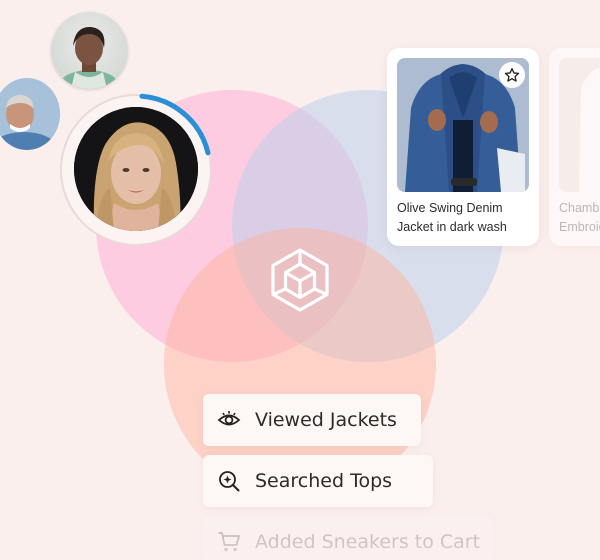  I want to click on favorite-button, so click(512, 75).